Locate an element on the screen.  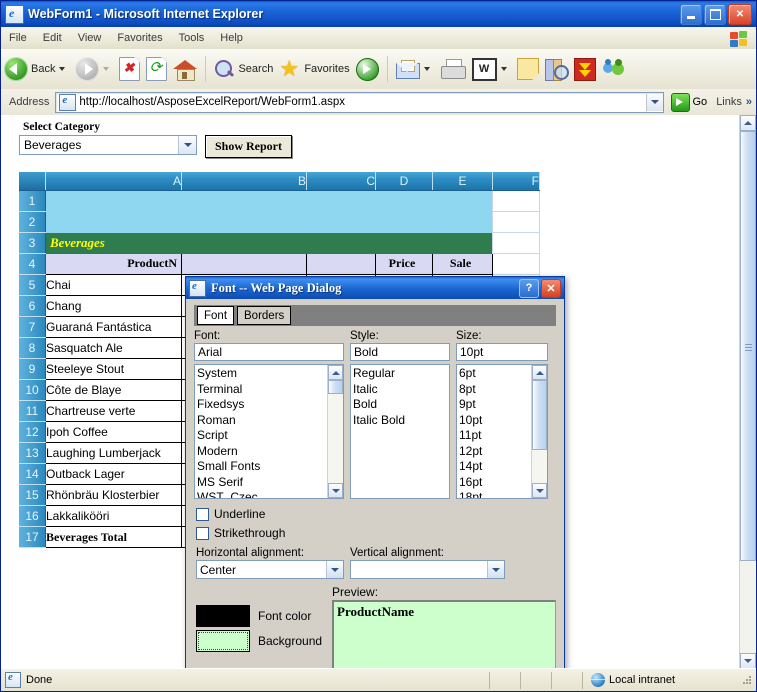
row-header-1: 1 is located at coordinates (32, 201).